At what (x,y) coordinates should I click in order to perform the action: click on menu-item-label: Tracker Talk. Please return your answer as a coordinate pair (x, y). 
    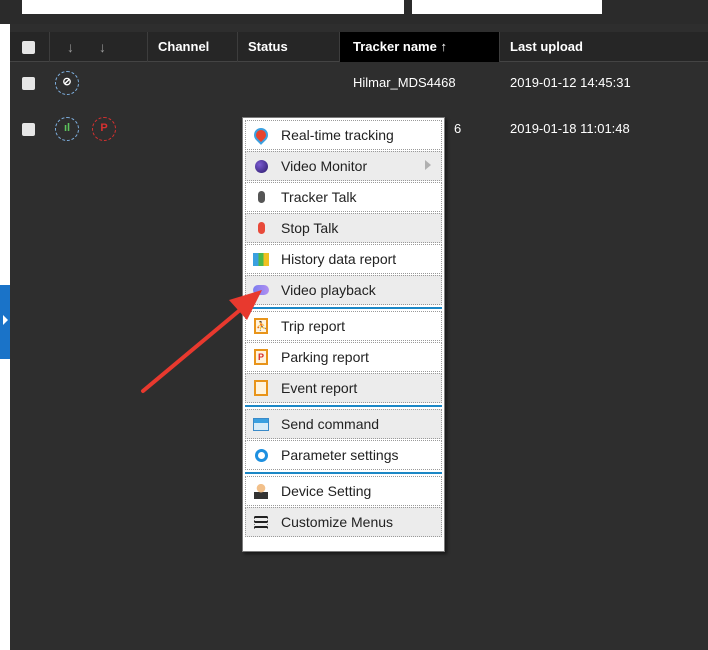
    Looking at the image, I should click on (319, 197).